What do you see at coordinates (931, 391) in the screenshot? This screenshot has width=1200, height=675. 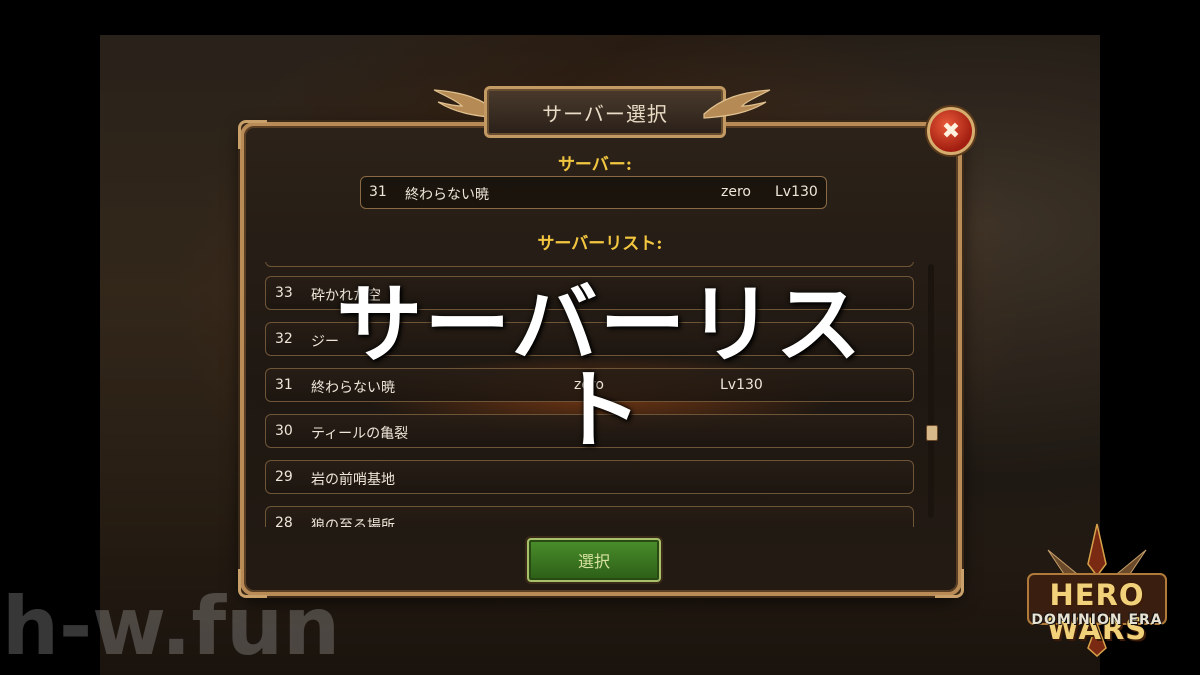 I see `scrollbar-track` at bounding box center [931, 391].